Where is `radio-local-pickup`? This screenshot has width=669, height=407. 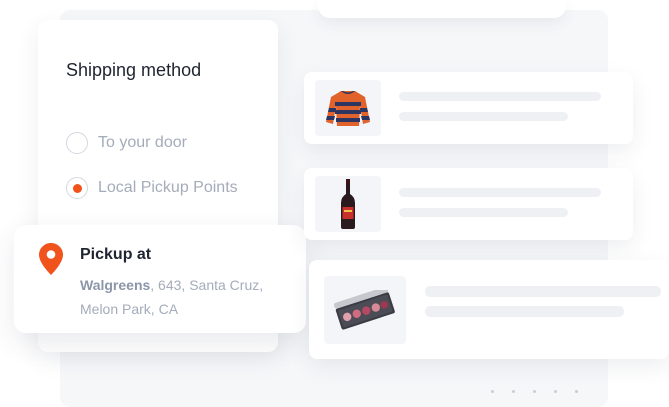
radio-local-pickup is located at coordinates (77, 188).